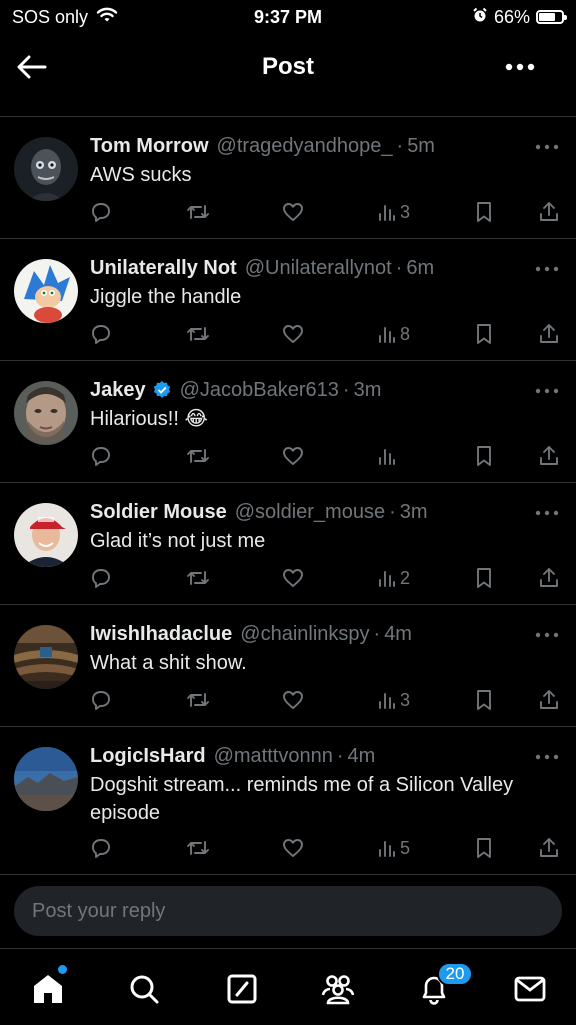 This screenshot has height=1025, width=576. I want to click on views-button: 8, so click(394, 334).